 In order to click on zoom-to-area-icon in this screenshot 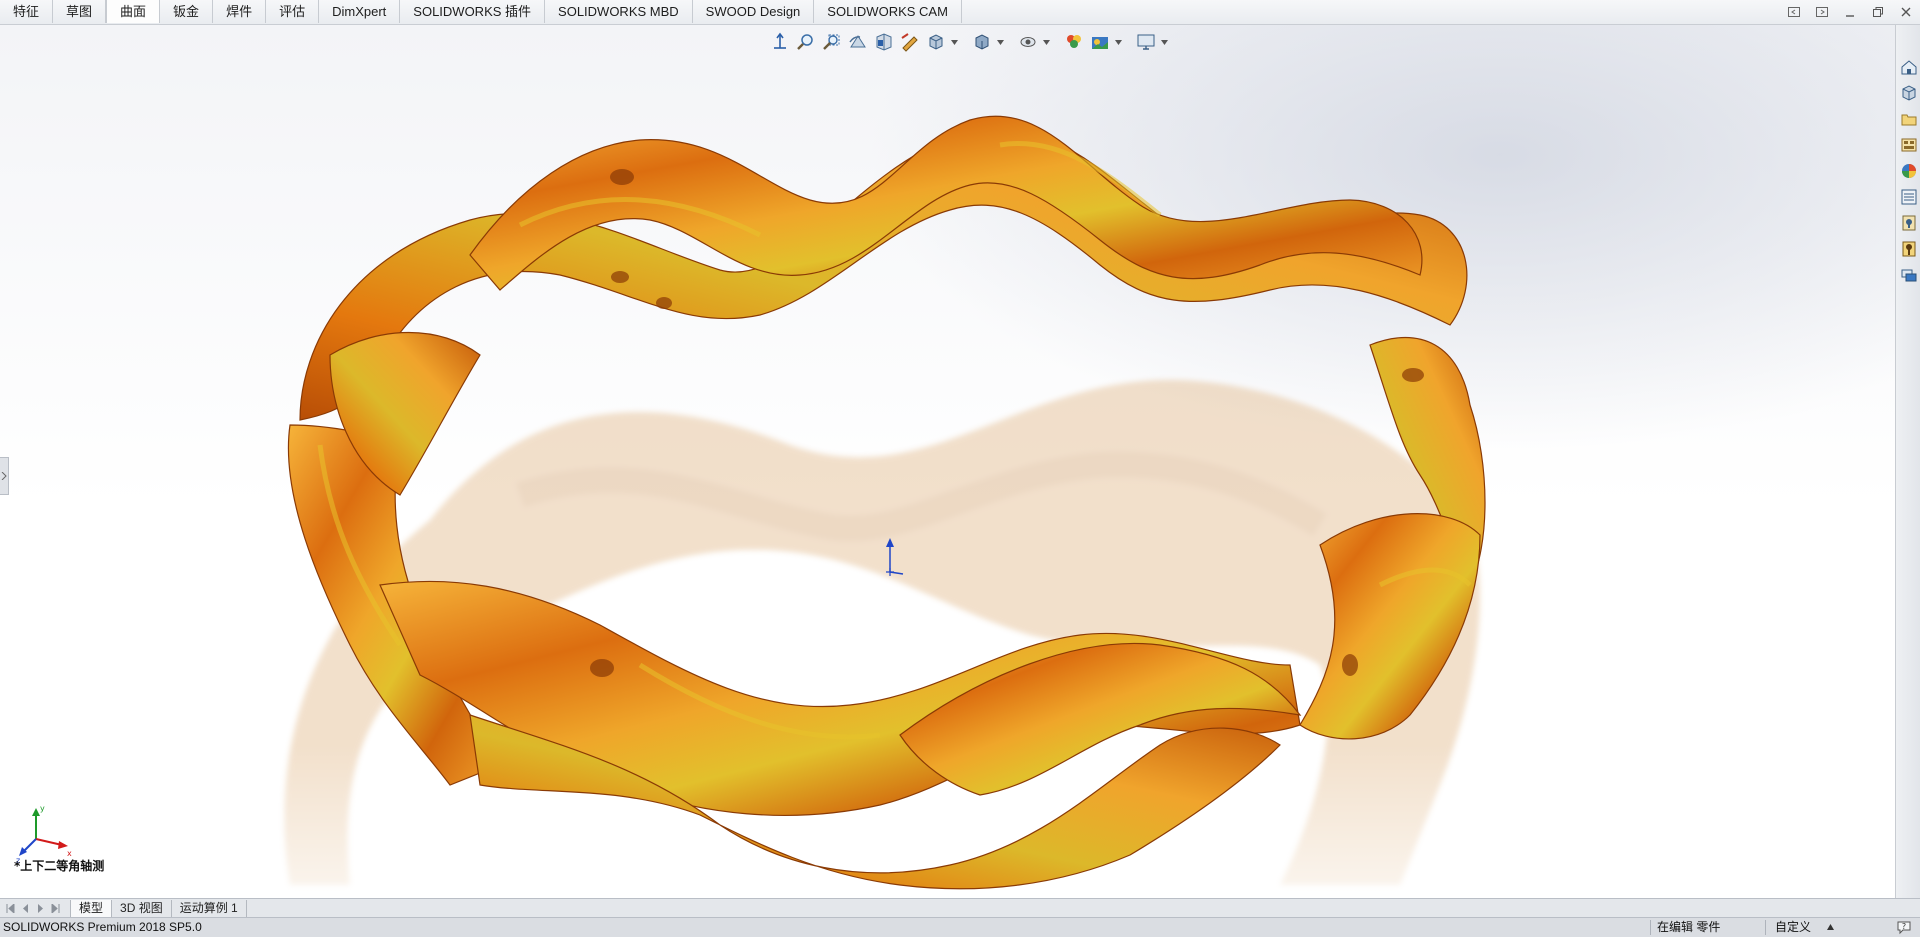, I will do `click(832, 42)`.